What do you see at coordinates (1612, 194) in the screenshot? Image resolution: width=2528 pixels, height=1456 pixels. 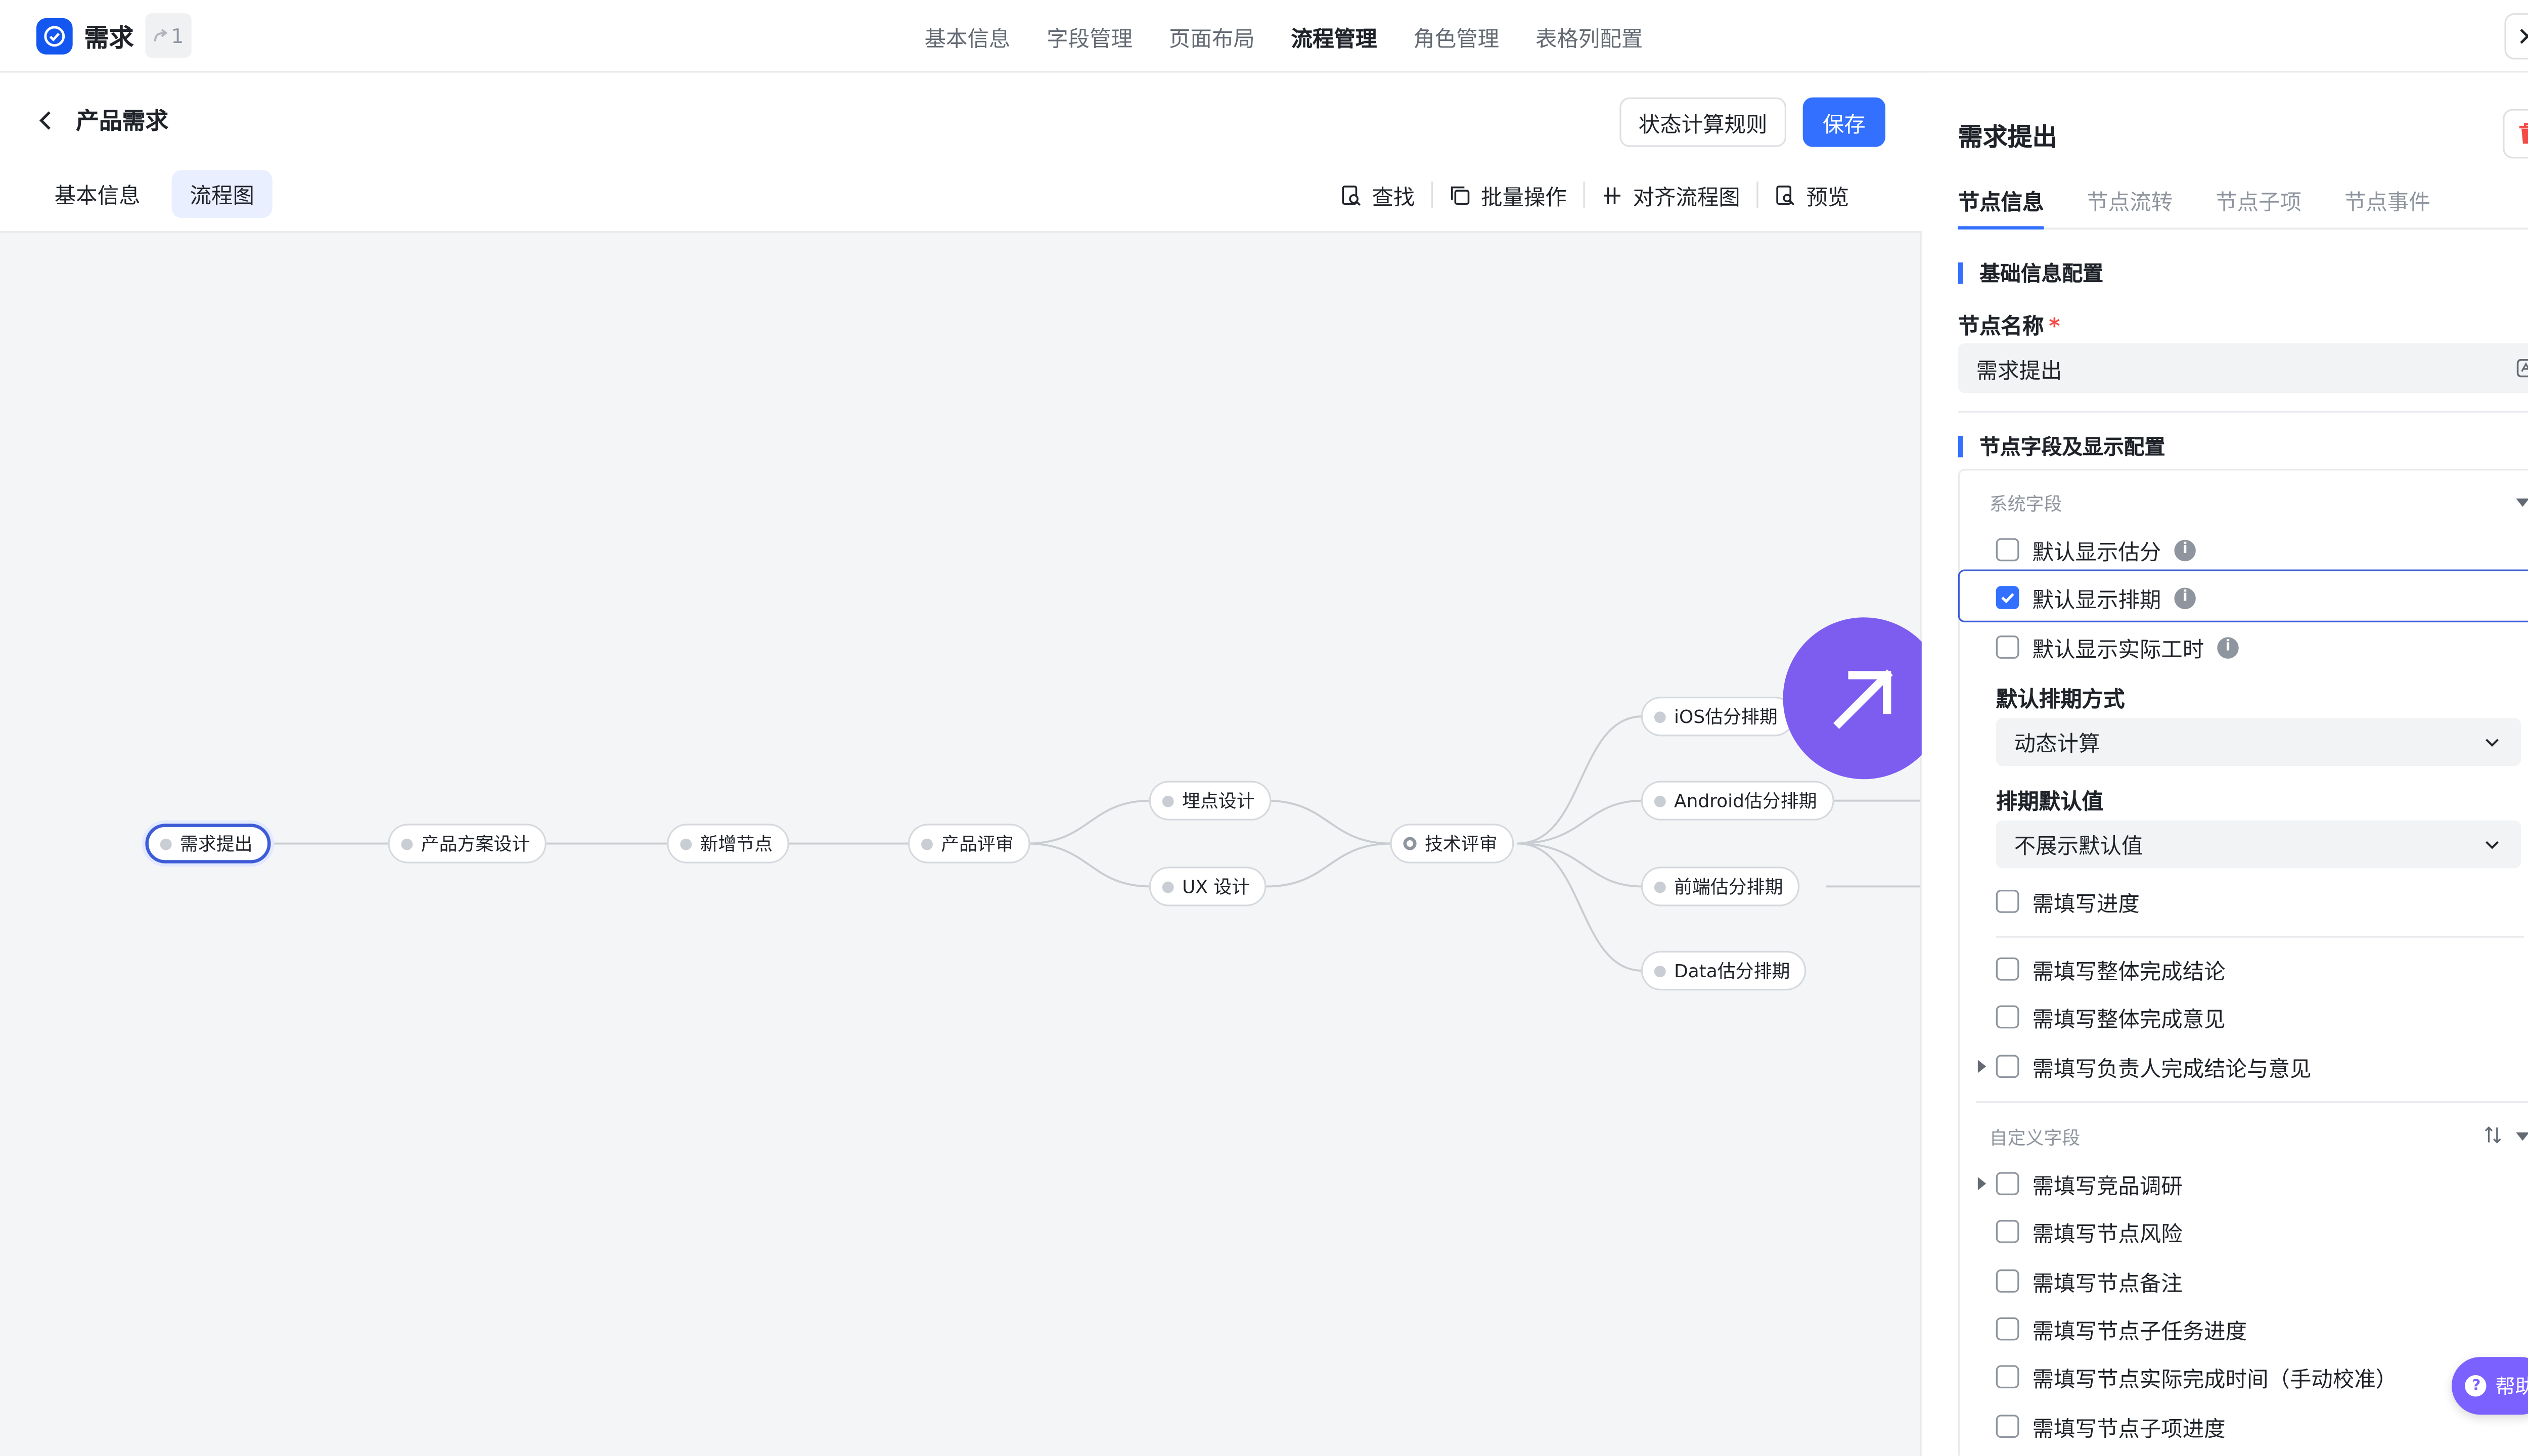 I see `align-icon` at bounding box center [1612, 194].